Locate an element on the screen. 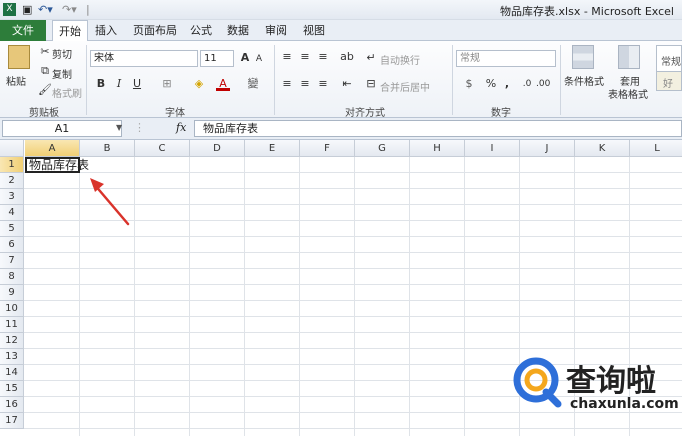 This screenshot has height=436, width=682. number-format-select: 常规 is located at coordinates (506, 58).